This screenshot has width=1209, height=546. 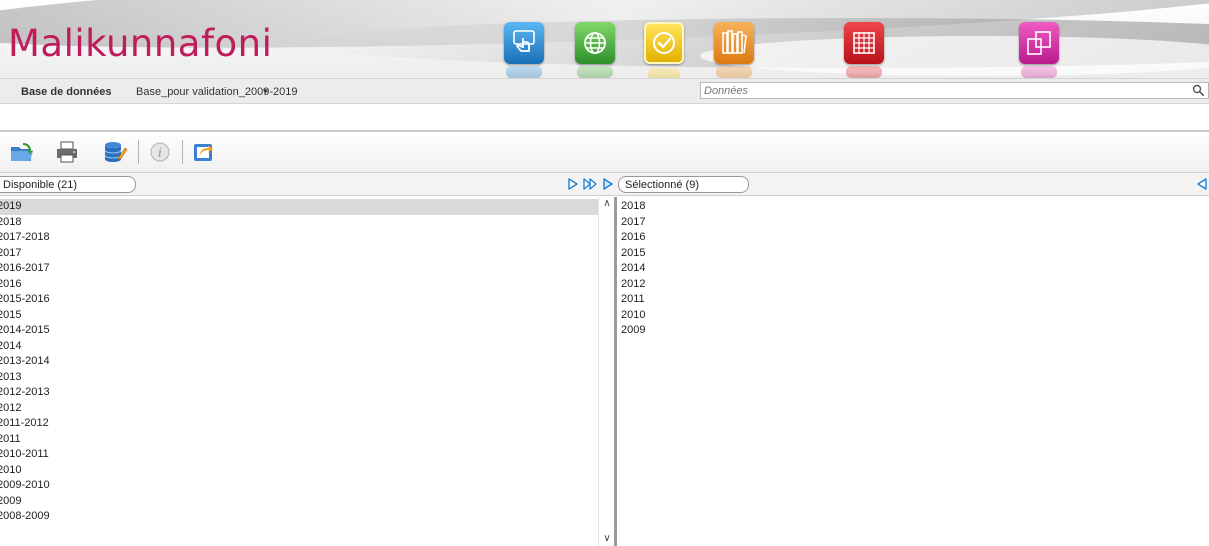 I want to click on globe-app-icon, so click(x=595, y=50).